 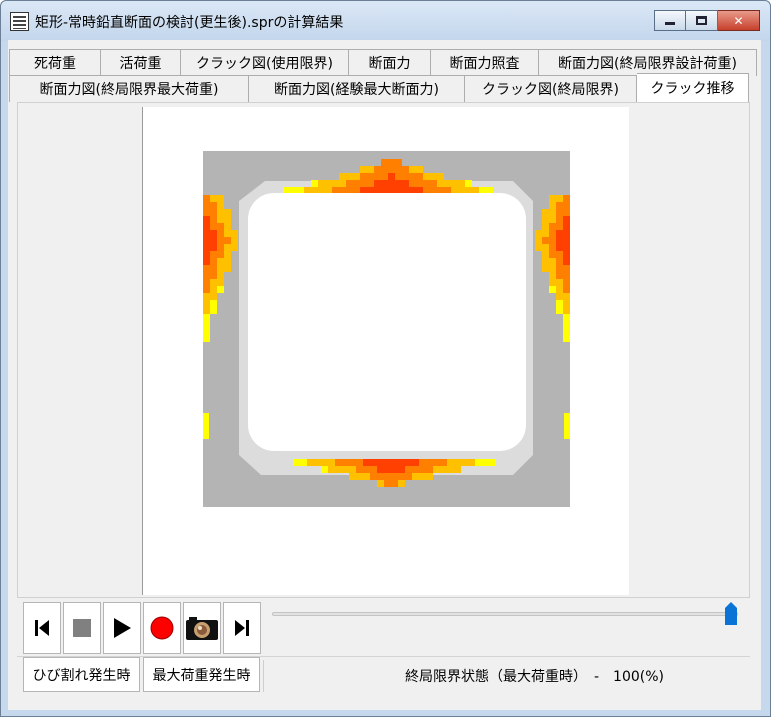 I want to click on tab-force-diagram-experience: 断面力図(経験最大断面力), so click(x=357, y=88).